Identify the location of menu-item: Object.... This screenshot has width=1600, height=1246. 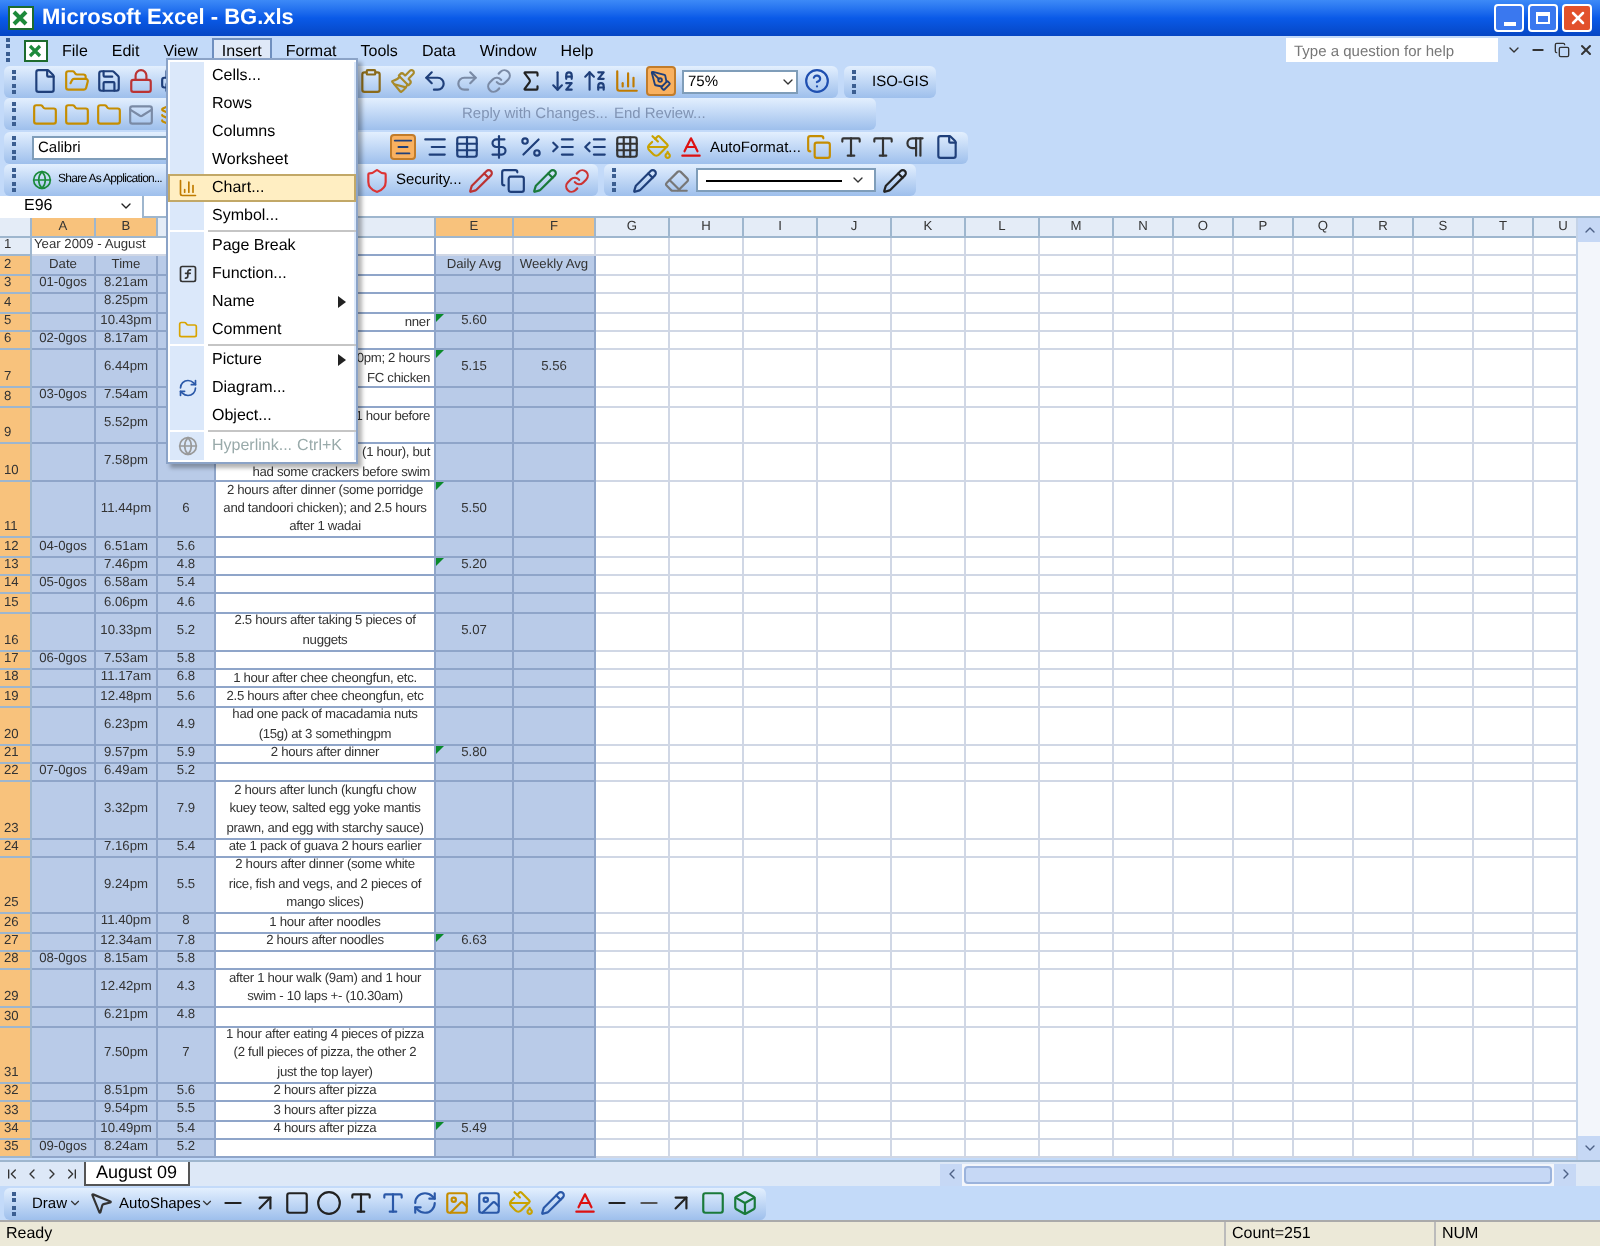
(262, 417).